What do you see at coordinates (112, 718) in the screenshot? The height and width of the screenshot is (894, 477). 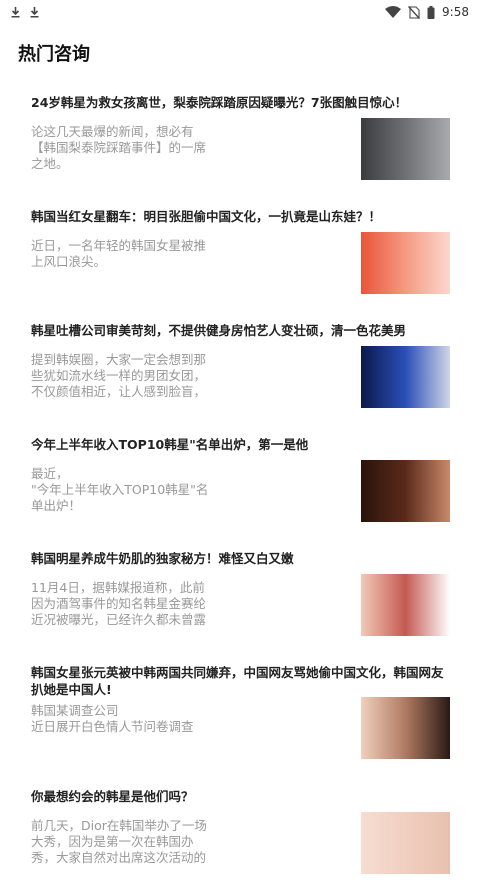 I see `news-summary: 韩国某调查公司 近日展开白色情人节问卷调查` at bounding box center [112, 718].